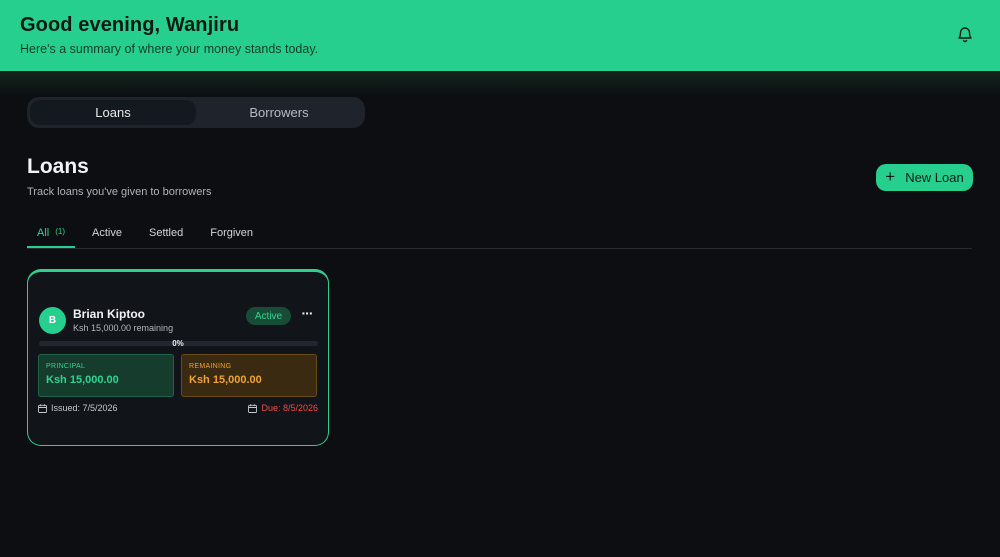  I want to click on tab-forgiven: Forgiven, so click(231, 236).